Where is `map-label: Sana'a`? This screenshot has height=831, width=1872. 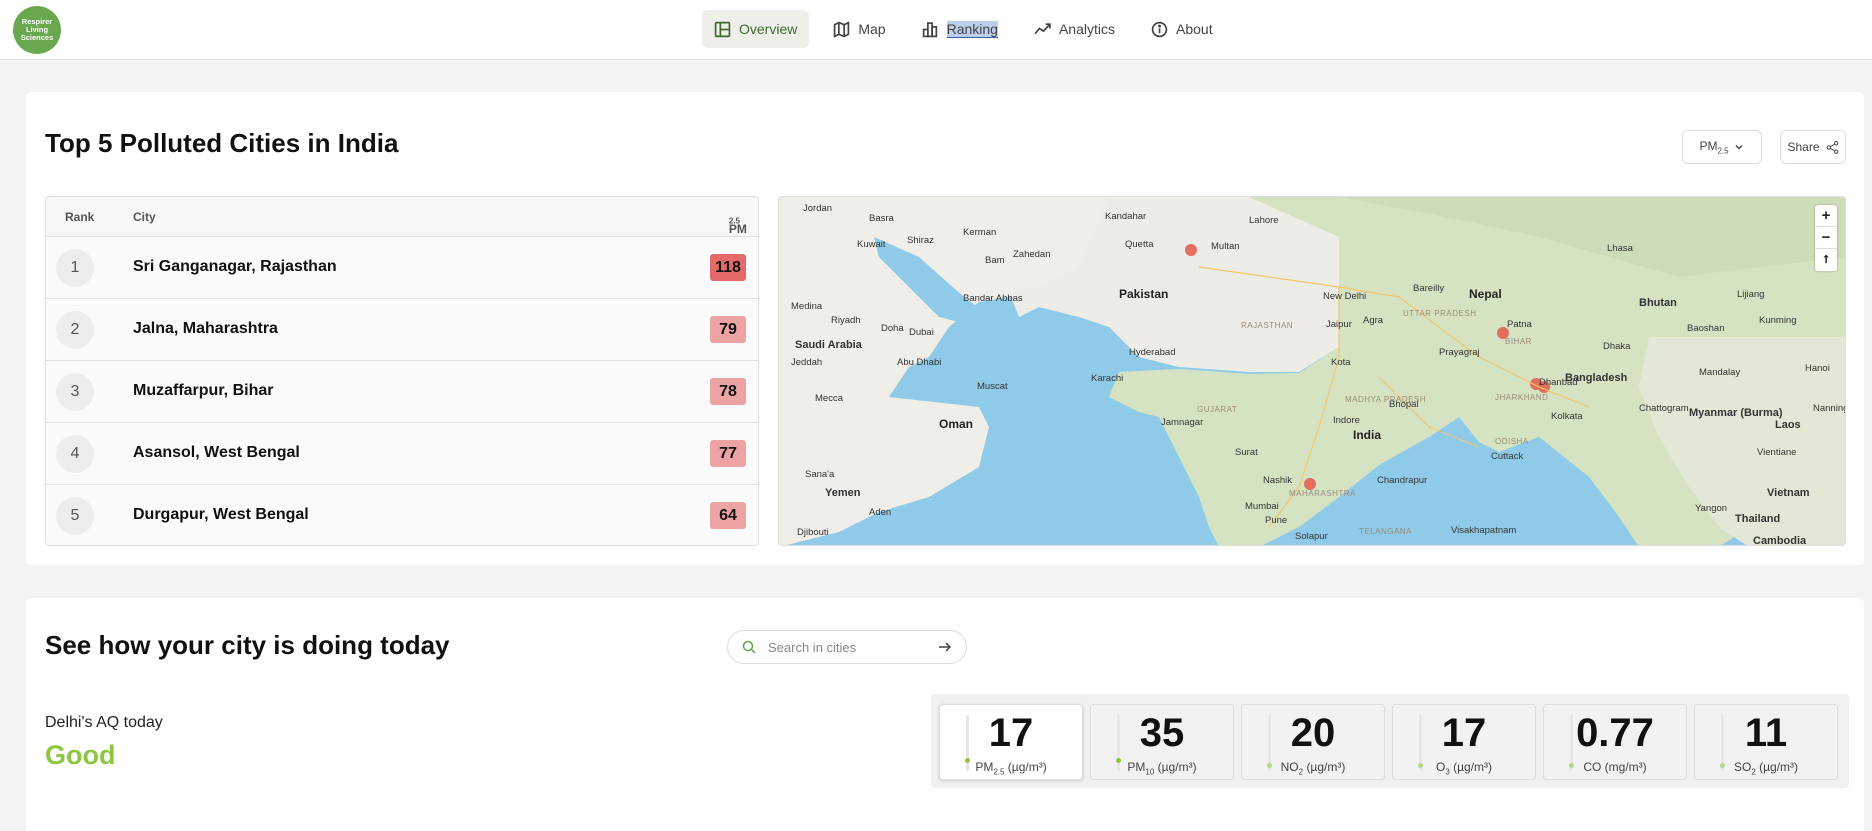 map-label: Sana'a is located at coordinates (820, 474).